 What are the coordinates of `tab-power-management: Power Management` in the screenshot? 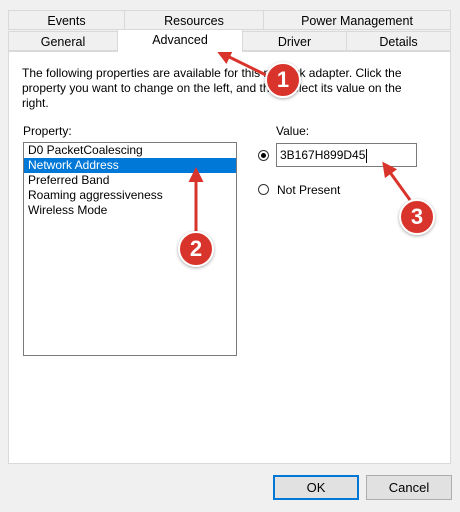 It's located at (357, 20).